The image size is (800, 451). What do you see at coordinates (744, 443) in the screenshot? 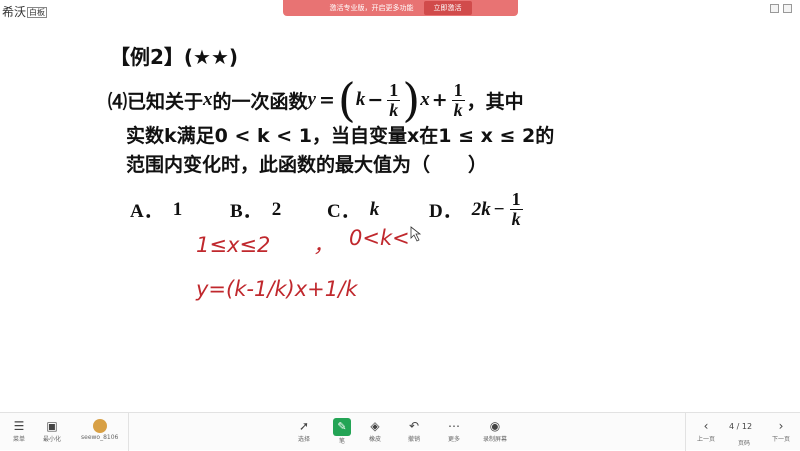
I see `page-label: 页码` at bounding box center [744, 443].